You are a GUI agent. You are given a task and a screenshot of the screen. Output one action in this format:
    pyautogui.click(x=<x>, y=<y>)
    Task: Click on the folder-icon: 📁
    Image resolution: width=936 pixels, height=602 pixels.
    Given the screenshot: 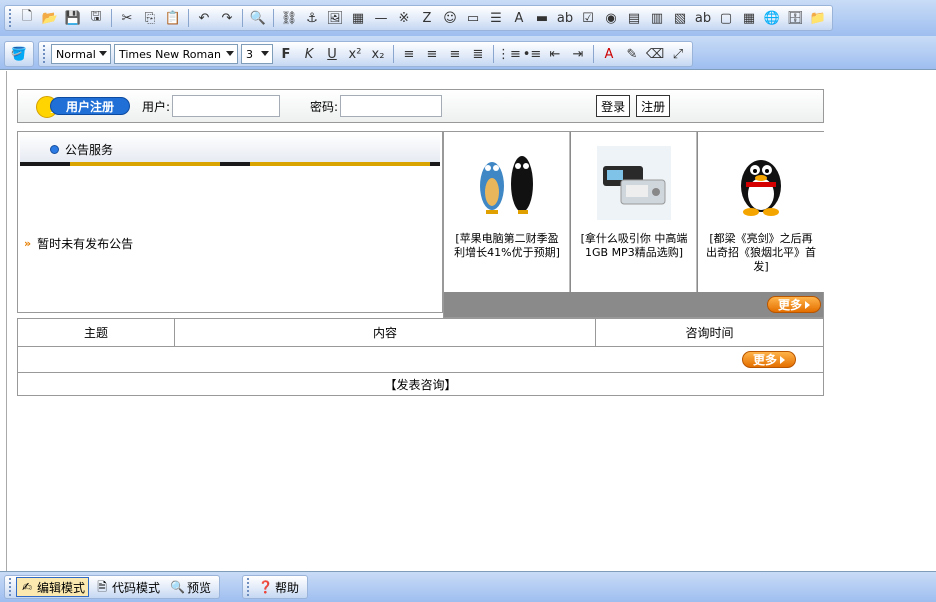 What is the action you would take?
    pyautogui.click(x=818, y=18)
    